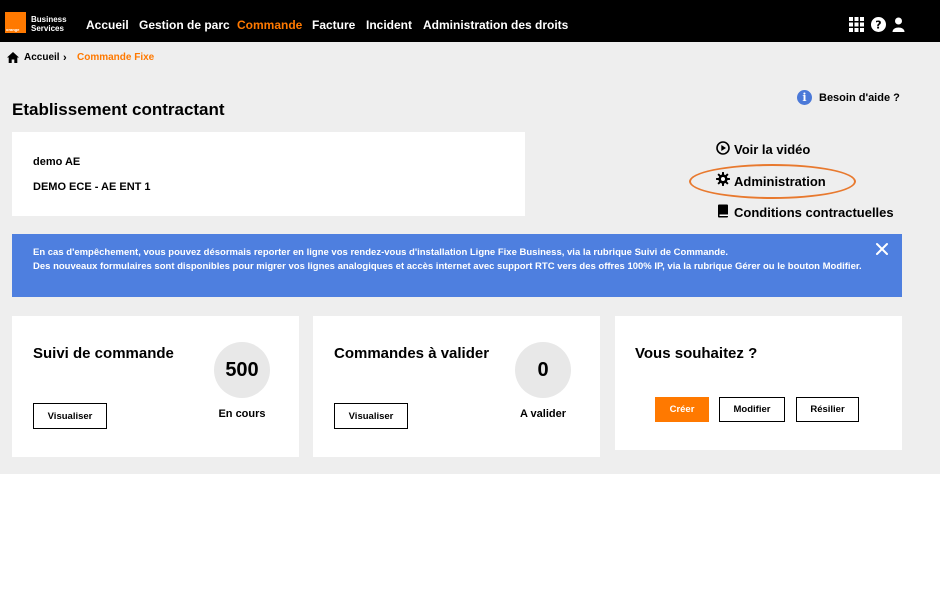 The image size is (940, 614). I want to click on nav-administration-des-droits: Administration des droits, so click(495, 25).